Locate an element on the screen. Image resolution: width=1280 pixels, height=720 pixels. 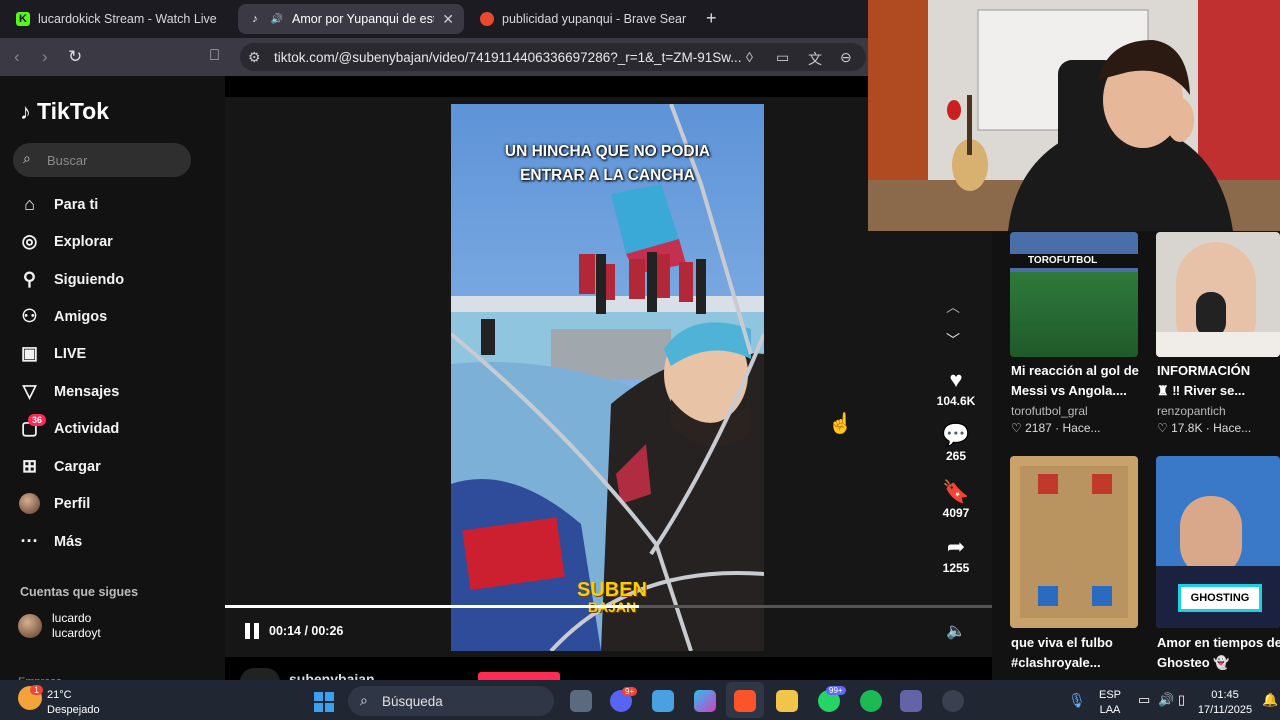
like-button: ♥ 104.6K is located at coordinates (956, 388).